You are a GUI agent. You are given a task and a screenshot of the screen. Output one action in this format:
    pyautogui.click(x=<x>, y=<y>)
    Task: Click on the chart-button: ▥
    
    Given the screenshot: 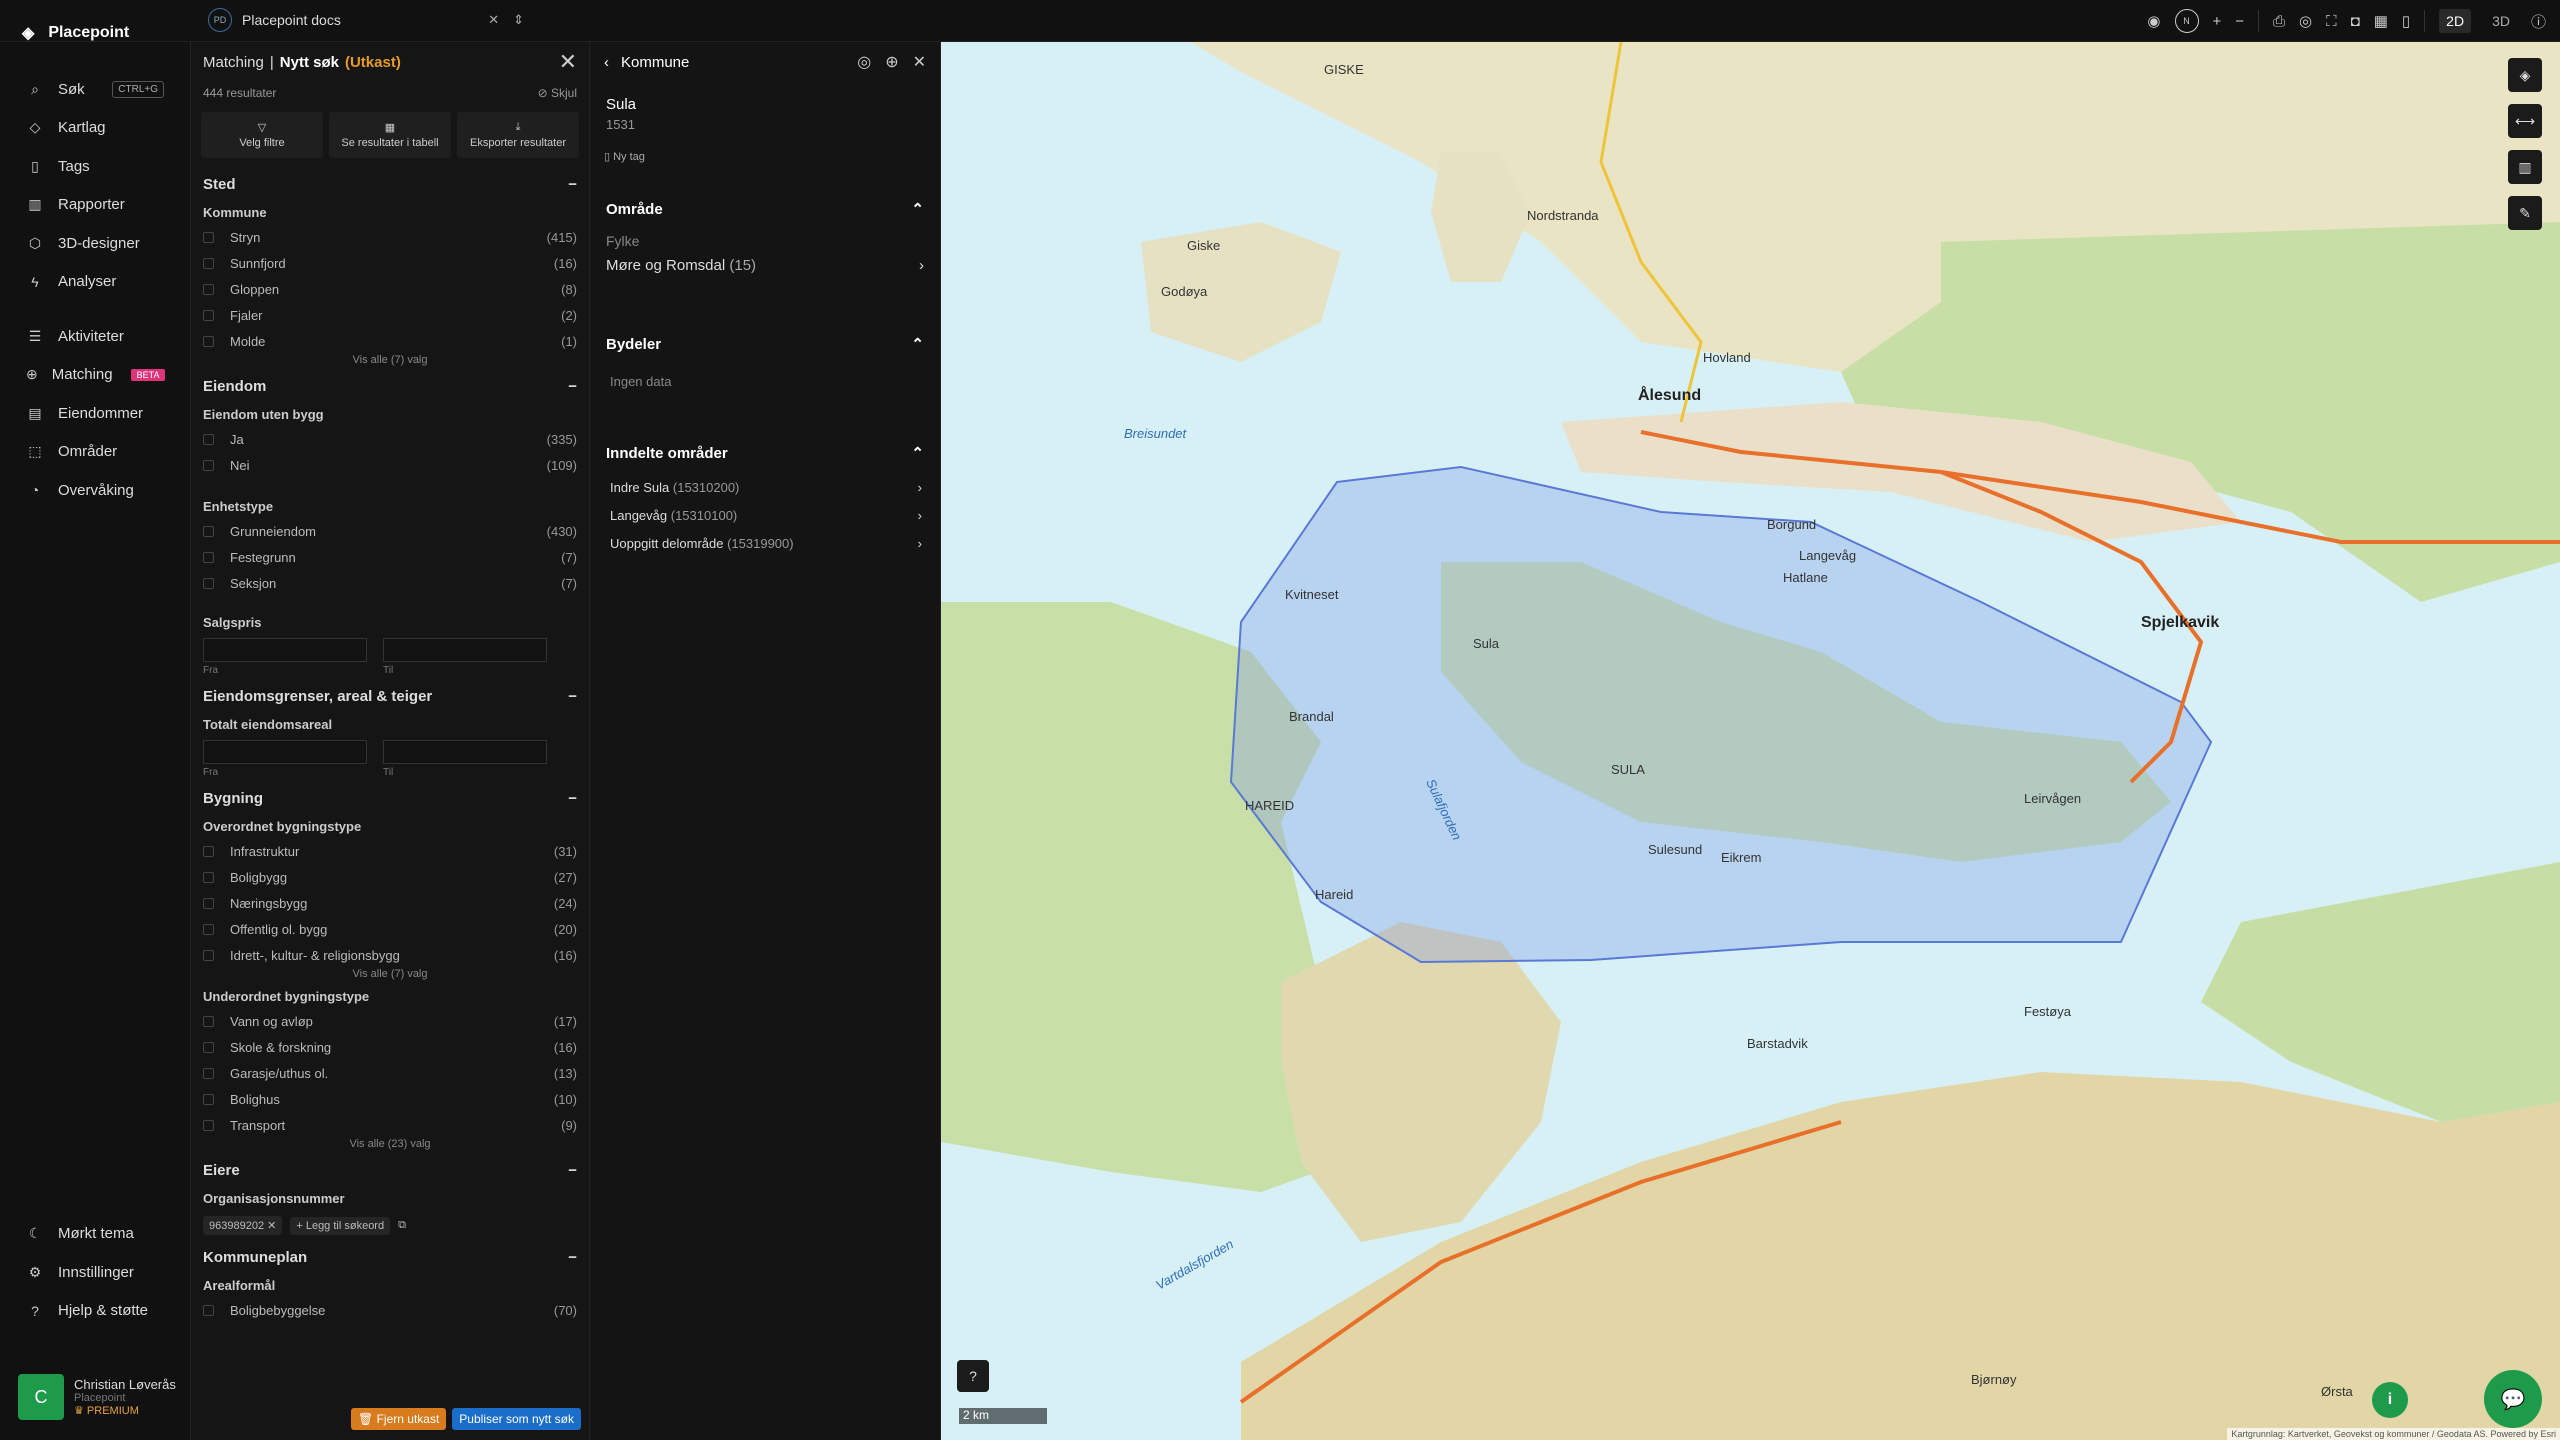 What is the action you would take?
    pyautogui.click(x=2525, y=167)
    